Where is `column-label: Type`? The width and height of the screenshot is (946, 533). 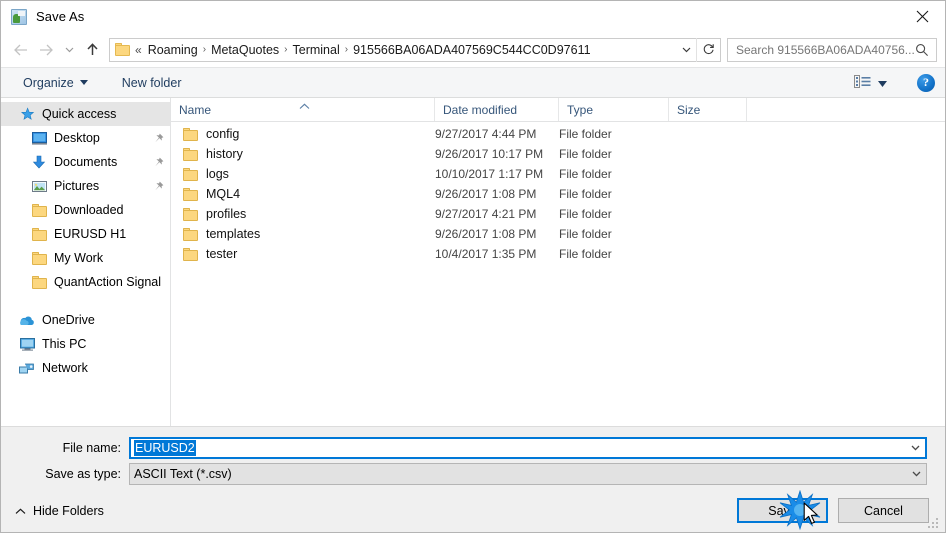
column-label: Type is located at coordinates (580, 109).